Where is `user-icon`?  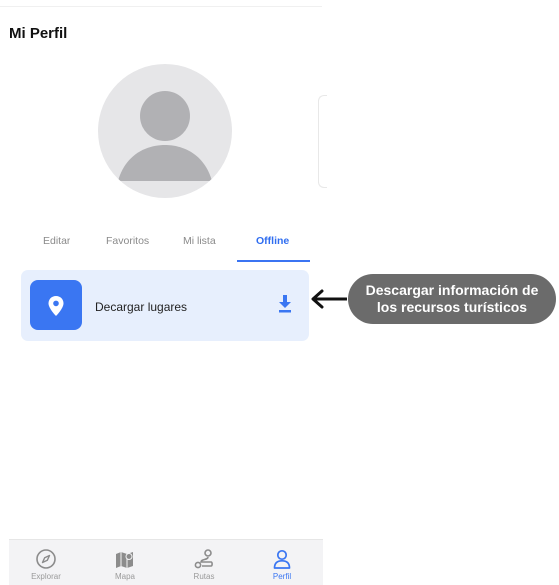 user-icon is located at coordinates (282, 559).